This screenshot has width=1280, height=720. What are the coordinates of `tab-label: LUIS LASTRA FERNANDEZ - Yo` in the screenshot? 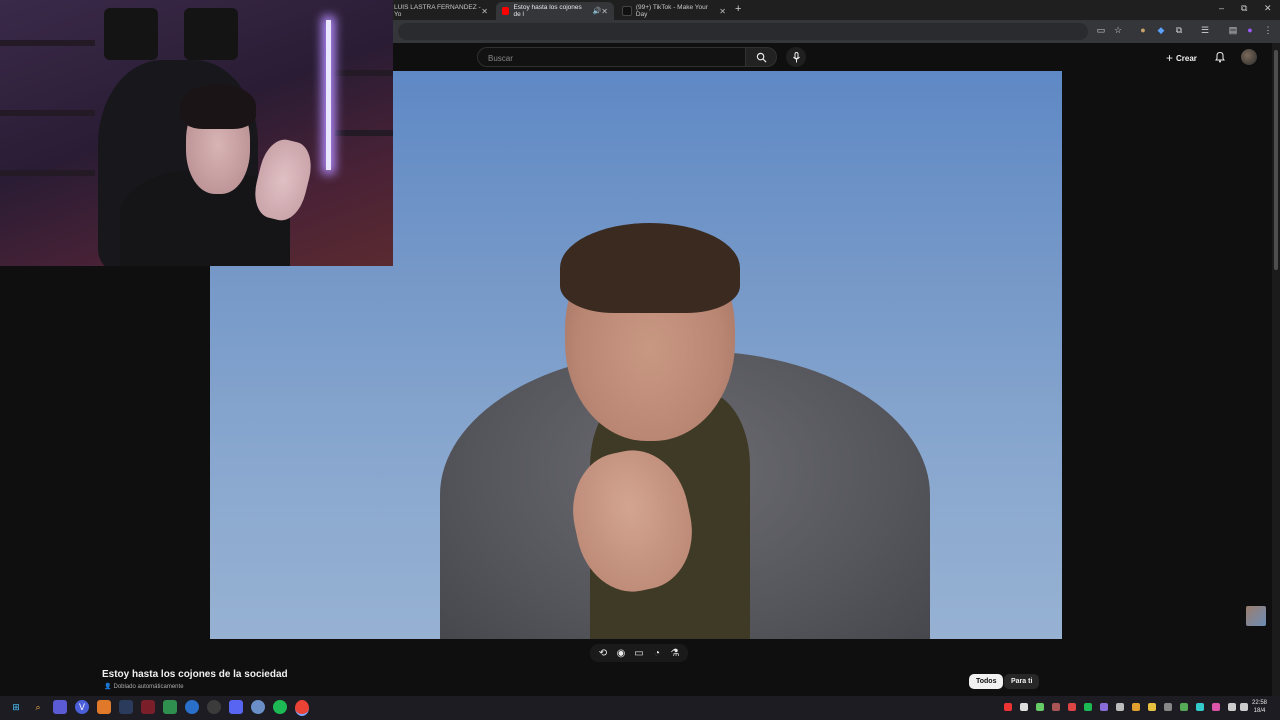 It's located at (437, 11).